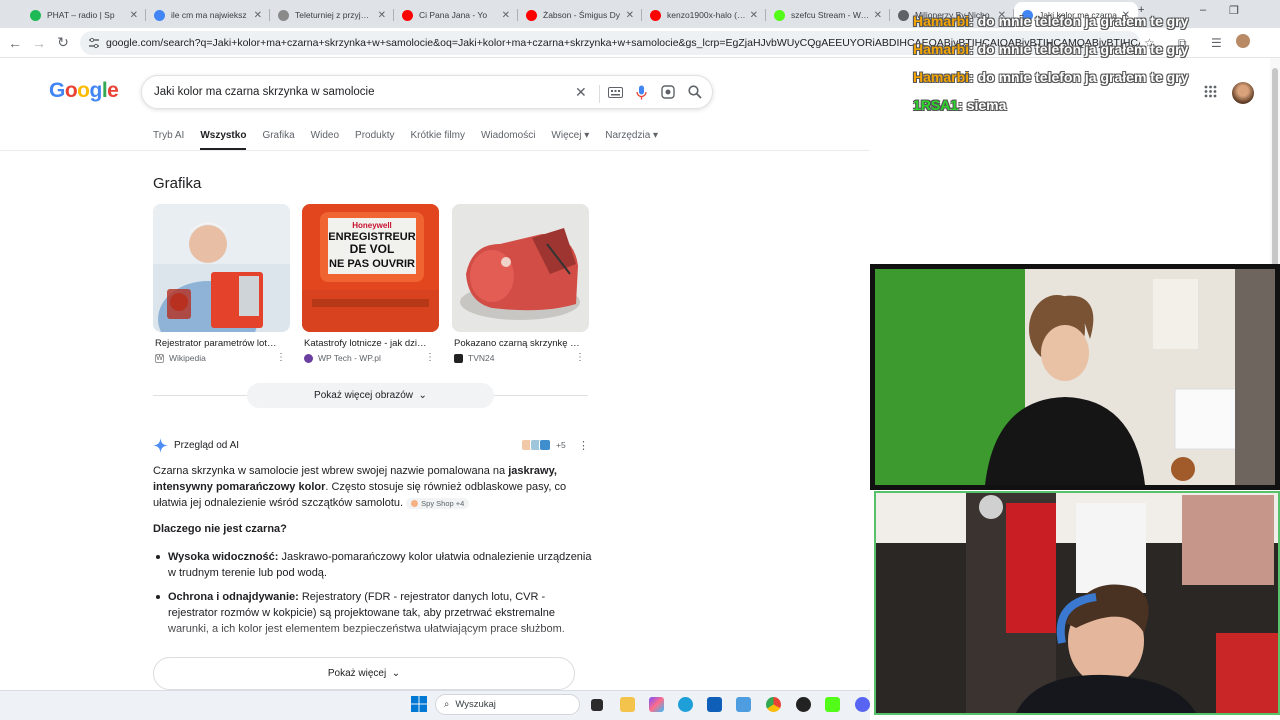  I want to click on file-explorer-icon, so click(627, 704).